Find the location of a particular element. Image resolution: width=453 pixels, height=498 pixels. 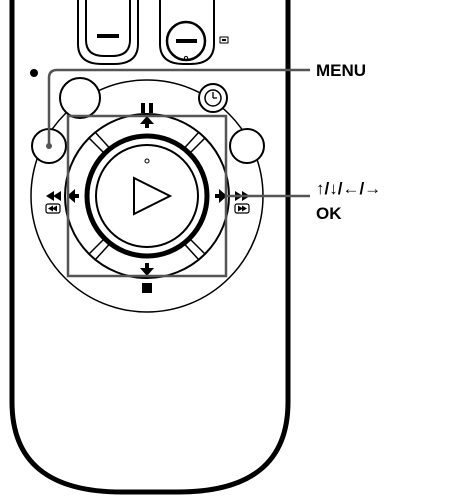

top-left-button is located at coordinates (108, 32).